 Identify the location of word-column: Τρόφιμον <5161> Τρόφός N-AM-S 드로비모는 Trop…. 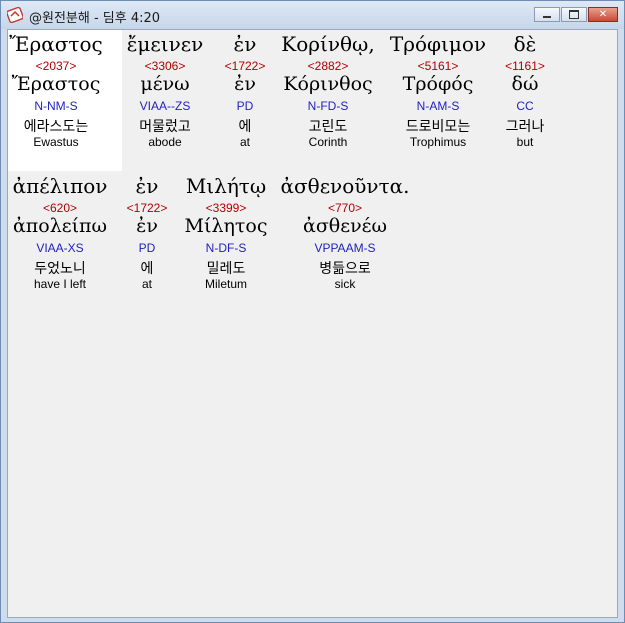
(438, 100).